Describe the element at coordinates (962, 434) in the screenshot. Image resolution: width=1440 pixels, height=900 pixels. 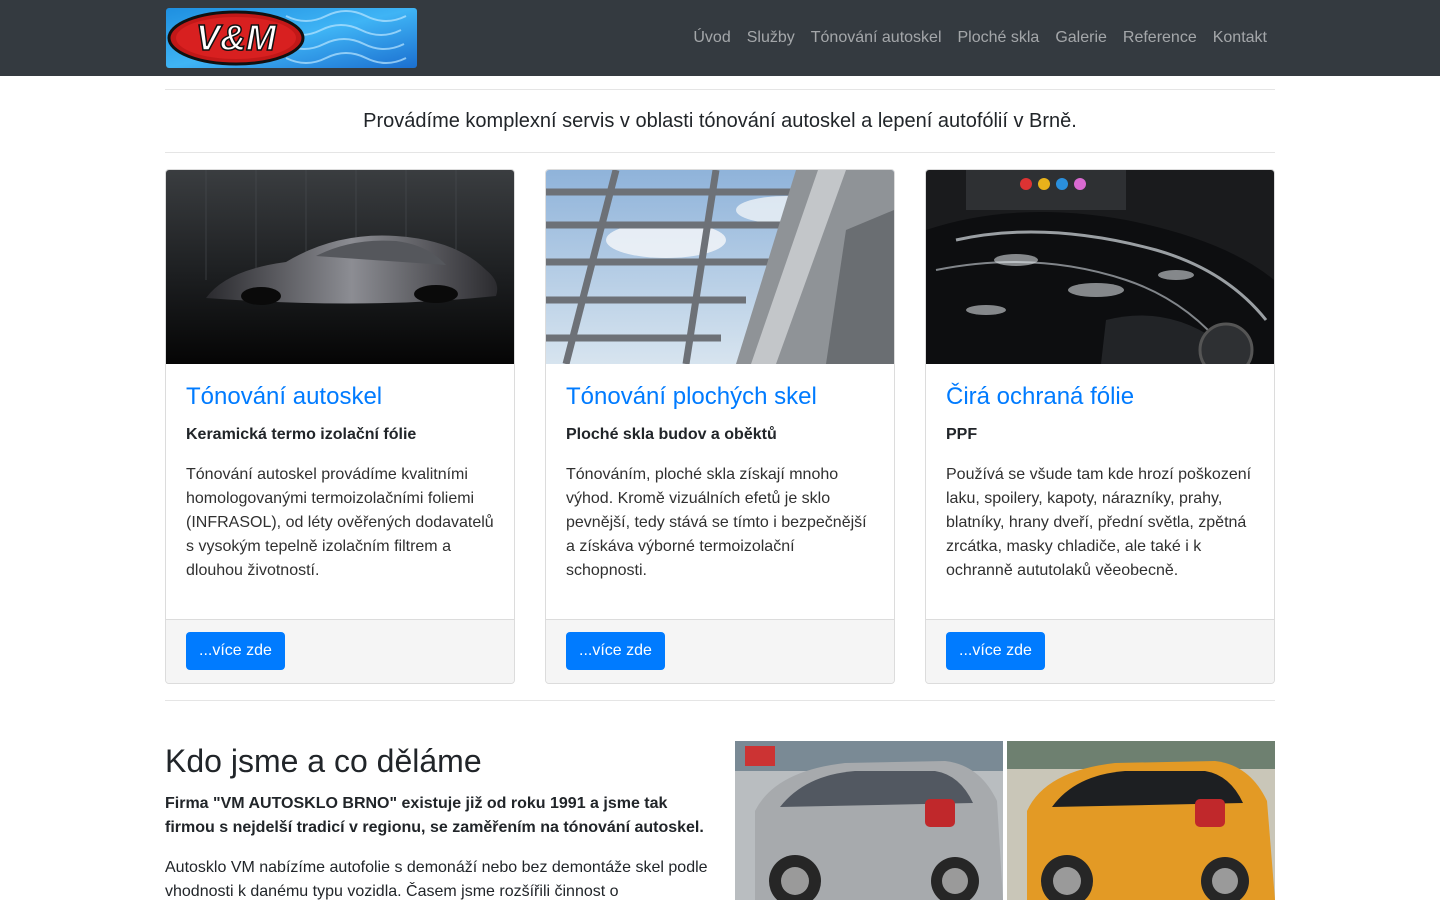
I see `card-subtitle: PPF` at that location.